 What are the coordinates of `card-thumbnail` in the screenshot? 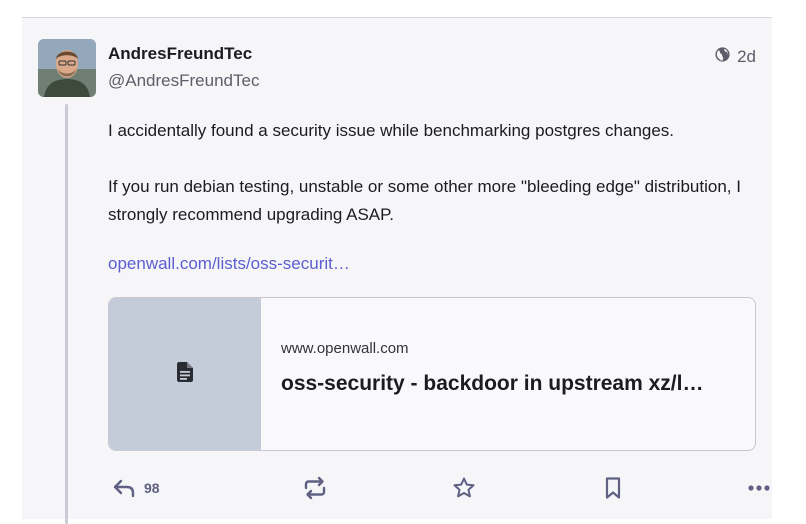 It's located at (185, 374).